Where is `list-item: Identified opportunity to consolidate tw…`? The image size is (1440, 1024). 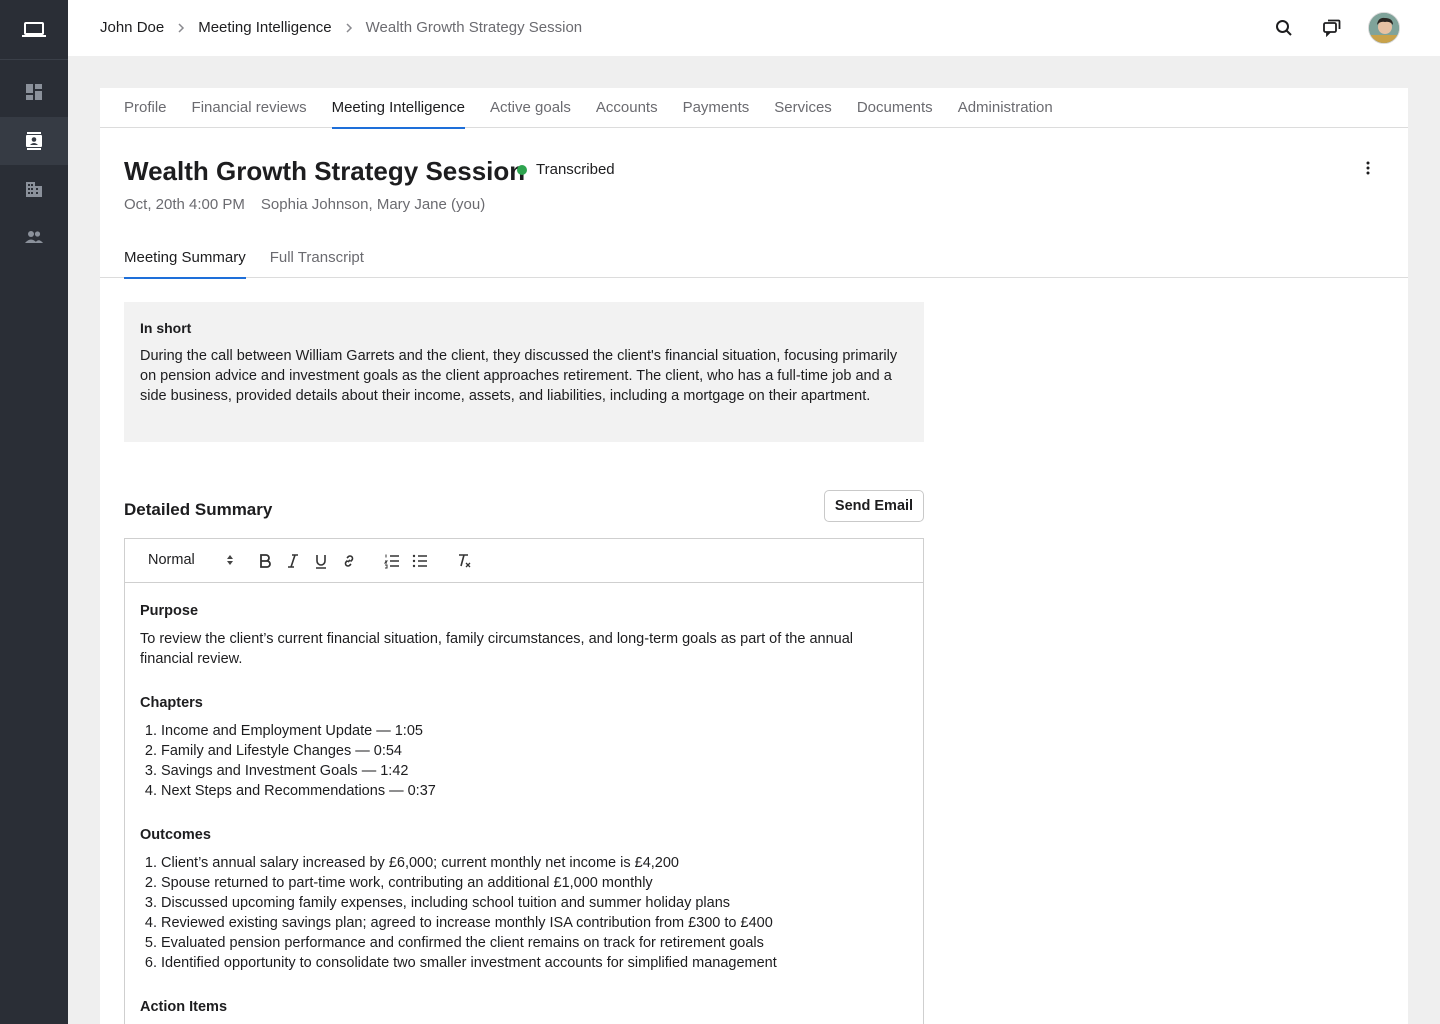 list-item: Identified opportunity to consolidate tw… is located at coordinates (534, 963).